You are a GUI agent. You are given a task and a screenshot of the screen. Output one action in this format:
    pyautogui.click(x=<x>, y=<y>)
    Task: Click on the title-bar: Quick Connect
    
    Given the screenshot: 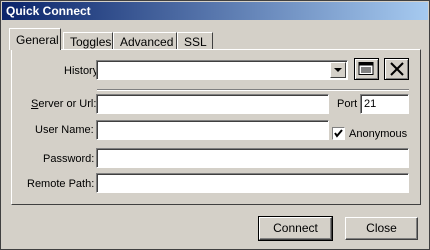 What is the action you would take?
    pyautogui.click(x=215, y=11)
    